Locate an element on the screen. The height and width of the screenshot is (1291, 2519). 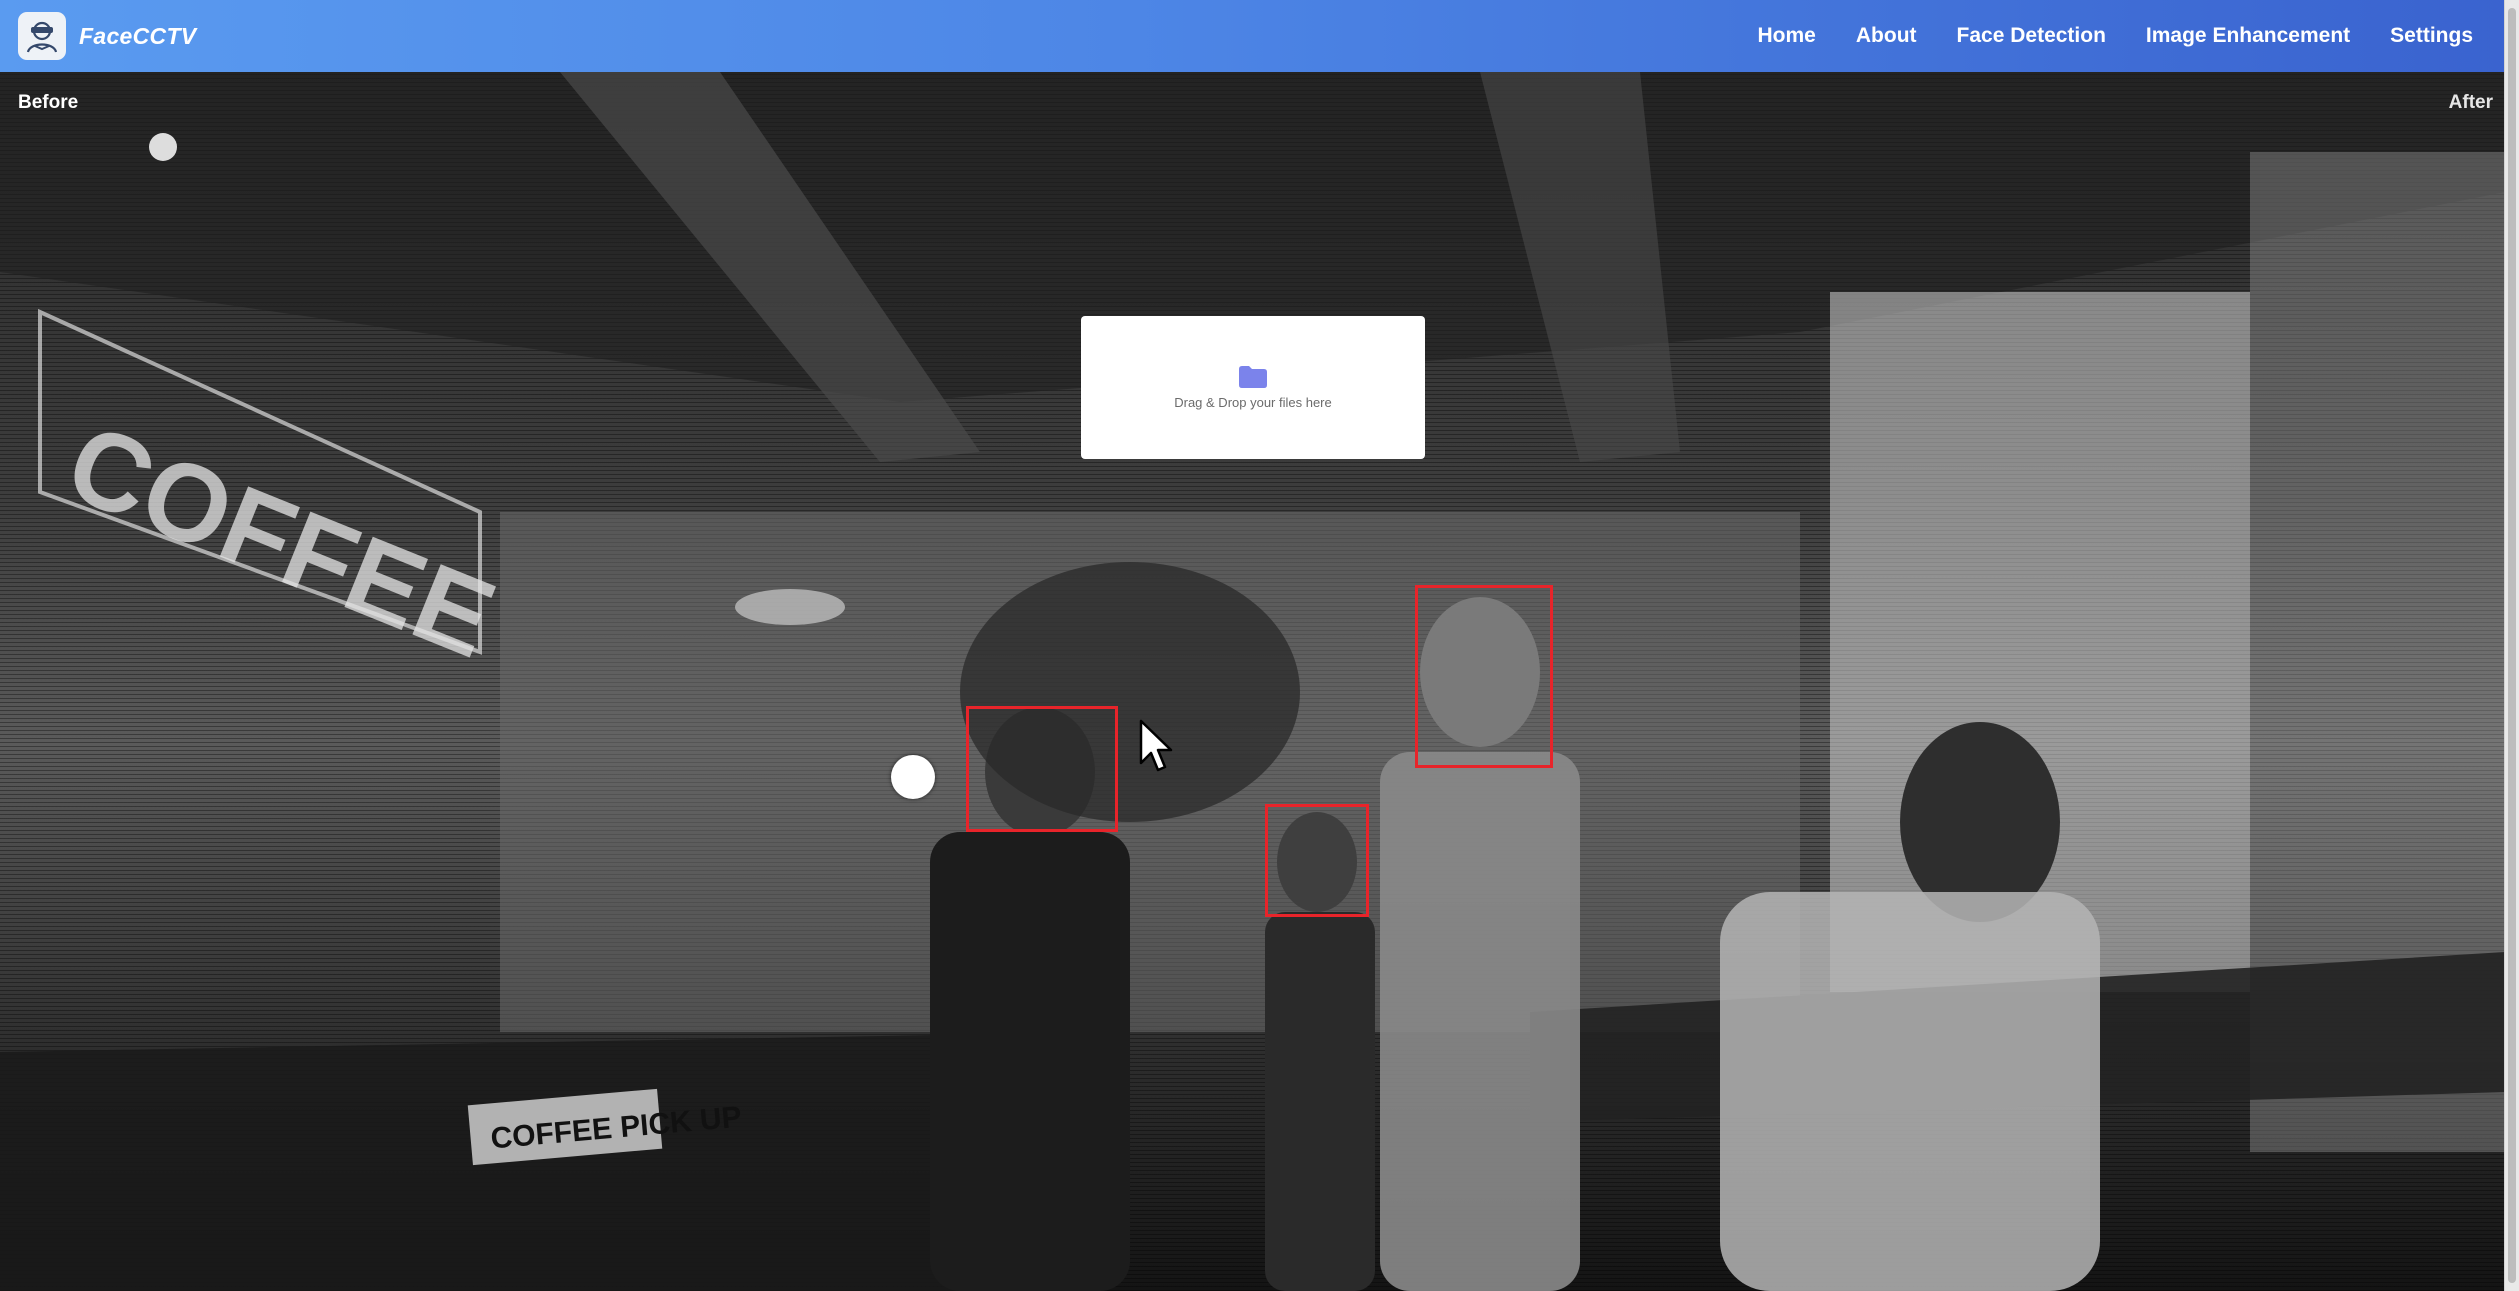
app-name: FaceCCTV is located at coordinates (138, 35).